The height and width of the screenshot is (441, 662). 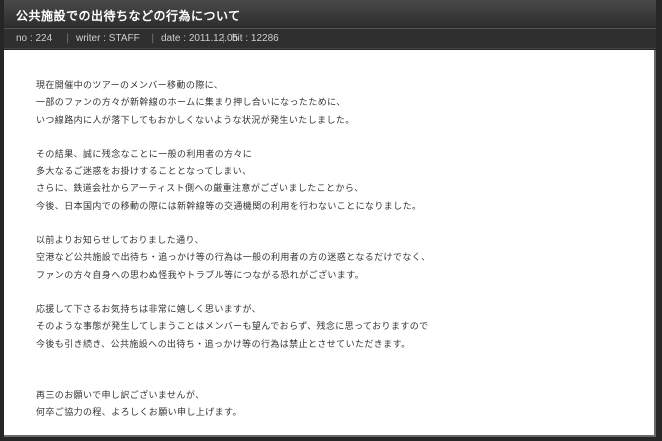 I want to click on paragraph-line: 今後も引き続き、公共施設への出待ち・追っかけ等の行為は禁止とさせていただきます。, so click(x=223, y=344).